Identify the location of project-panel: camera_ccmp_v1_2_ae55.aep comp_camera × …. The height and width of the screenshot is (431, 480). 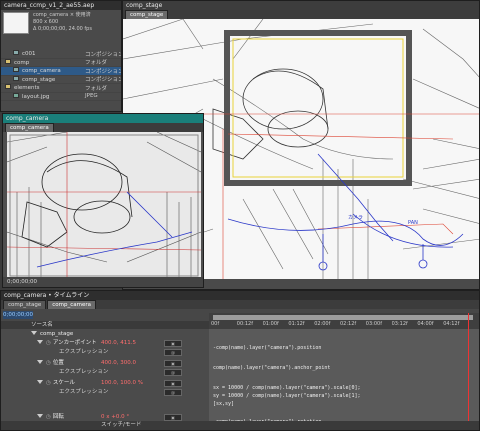
(61, 56).